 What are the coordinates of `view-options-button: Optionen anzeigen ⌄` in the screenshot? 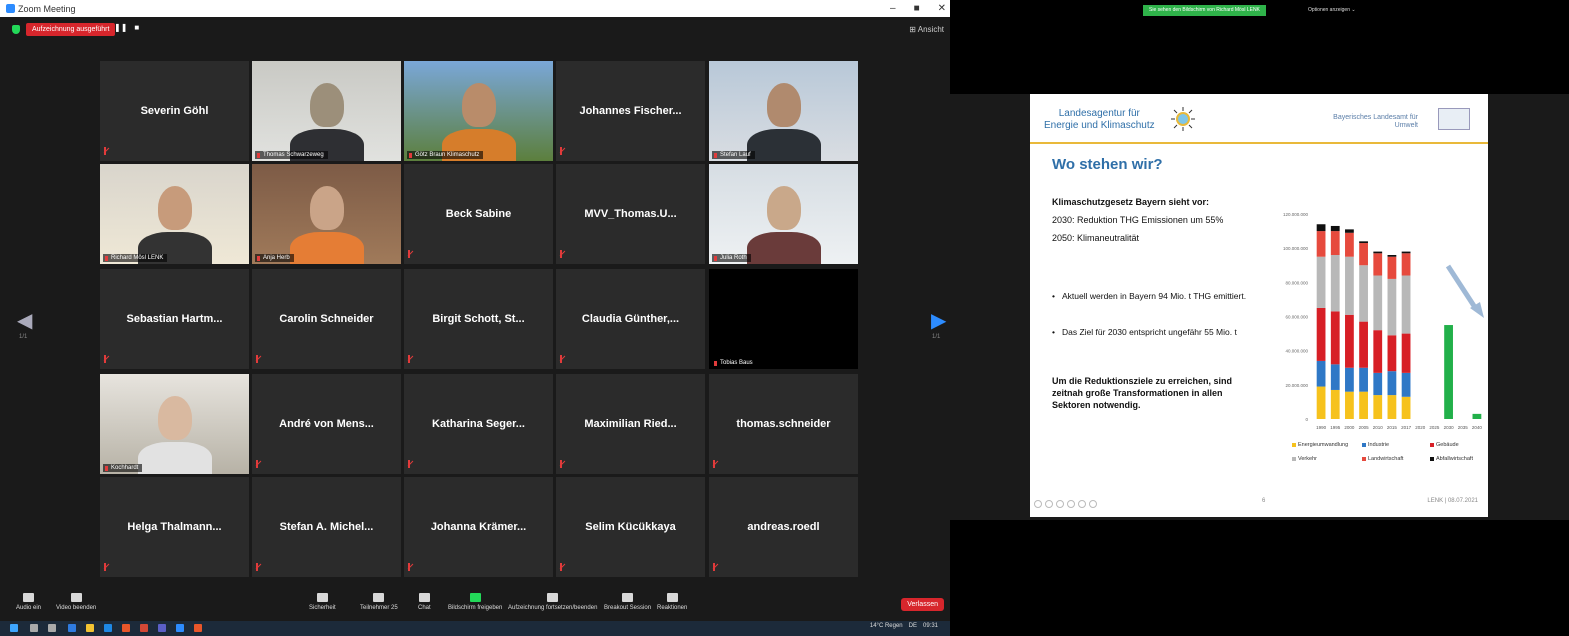 It's located at (1332, 10).